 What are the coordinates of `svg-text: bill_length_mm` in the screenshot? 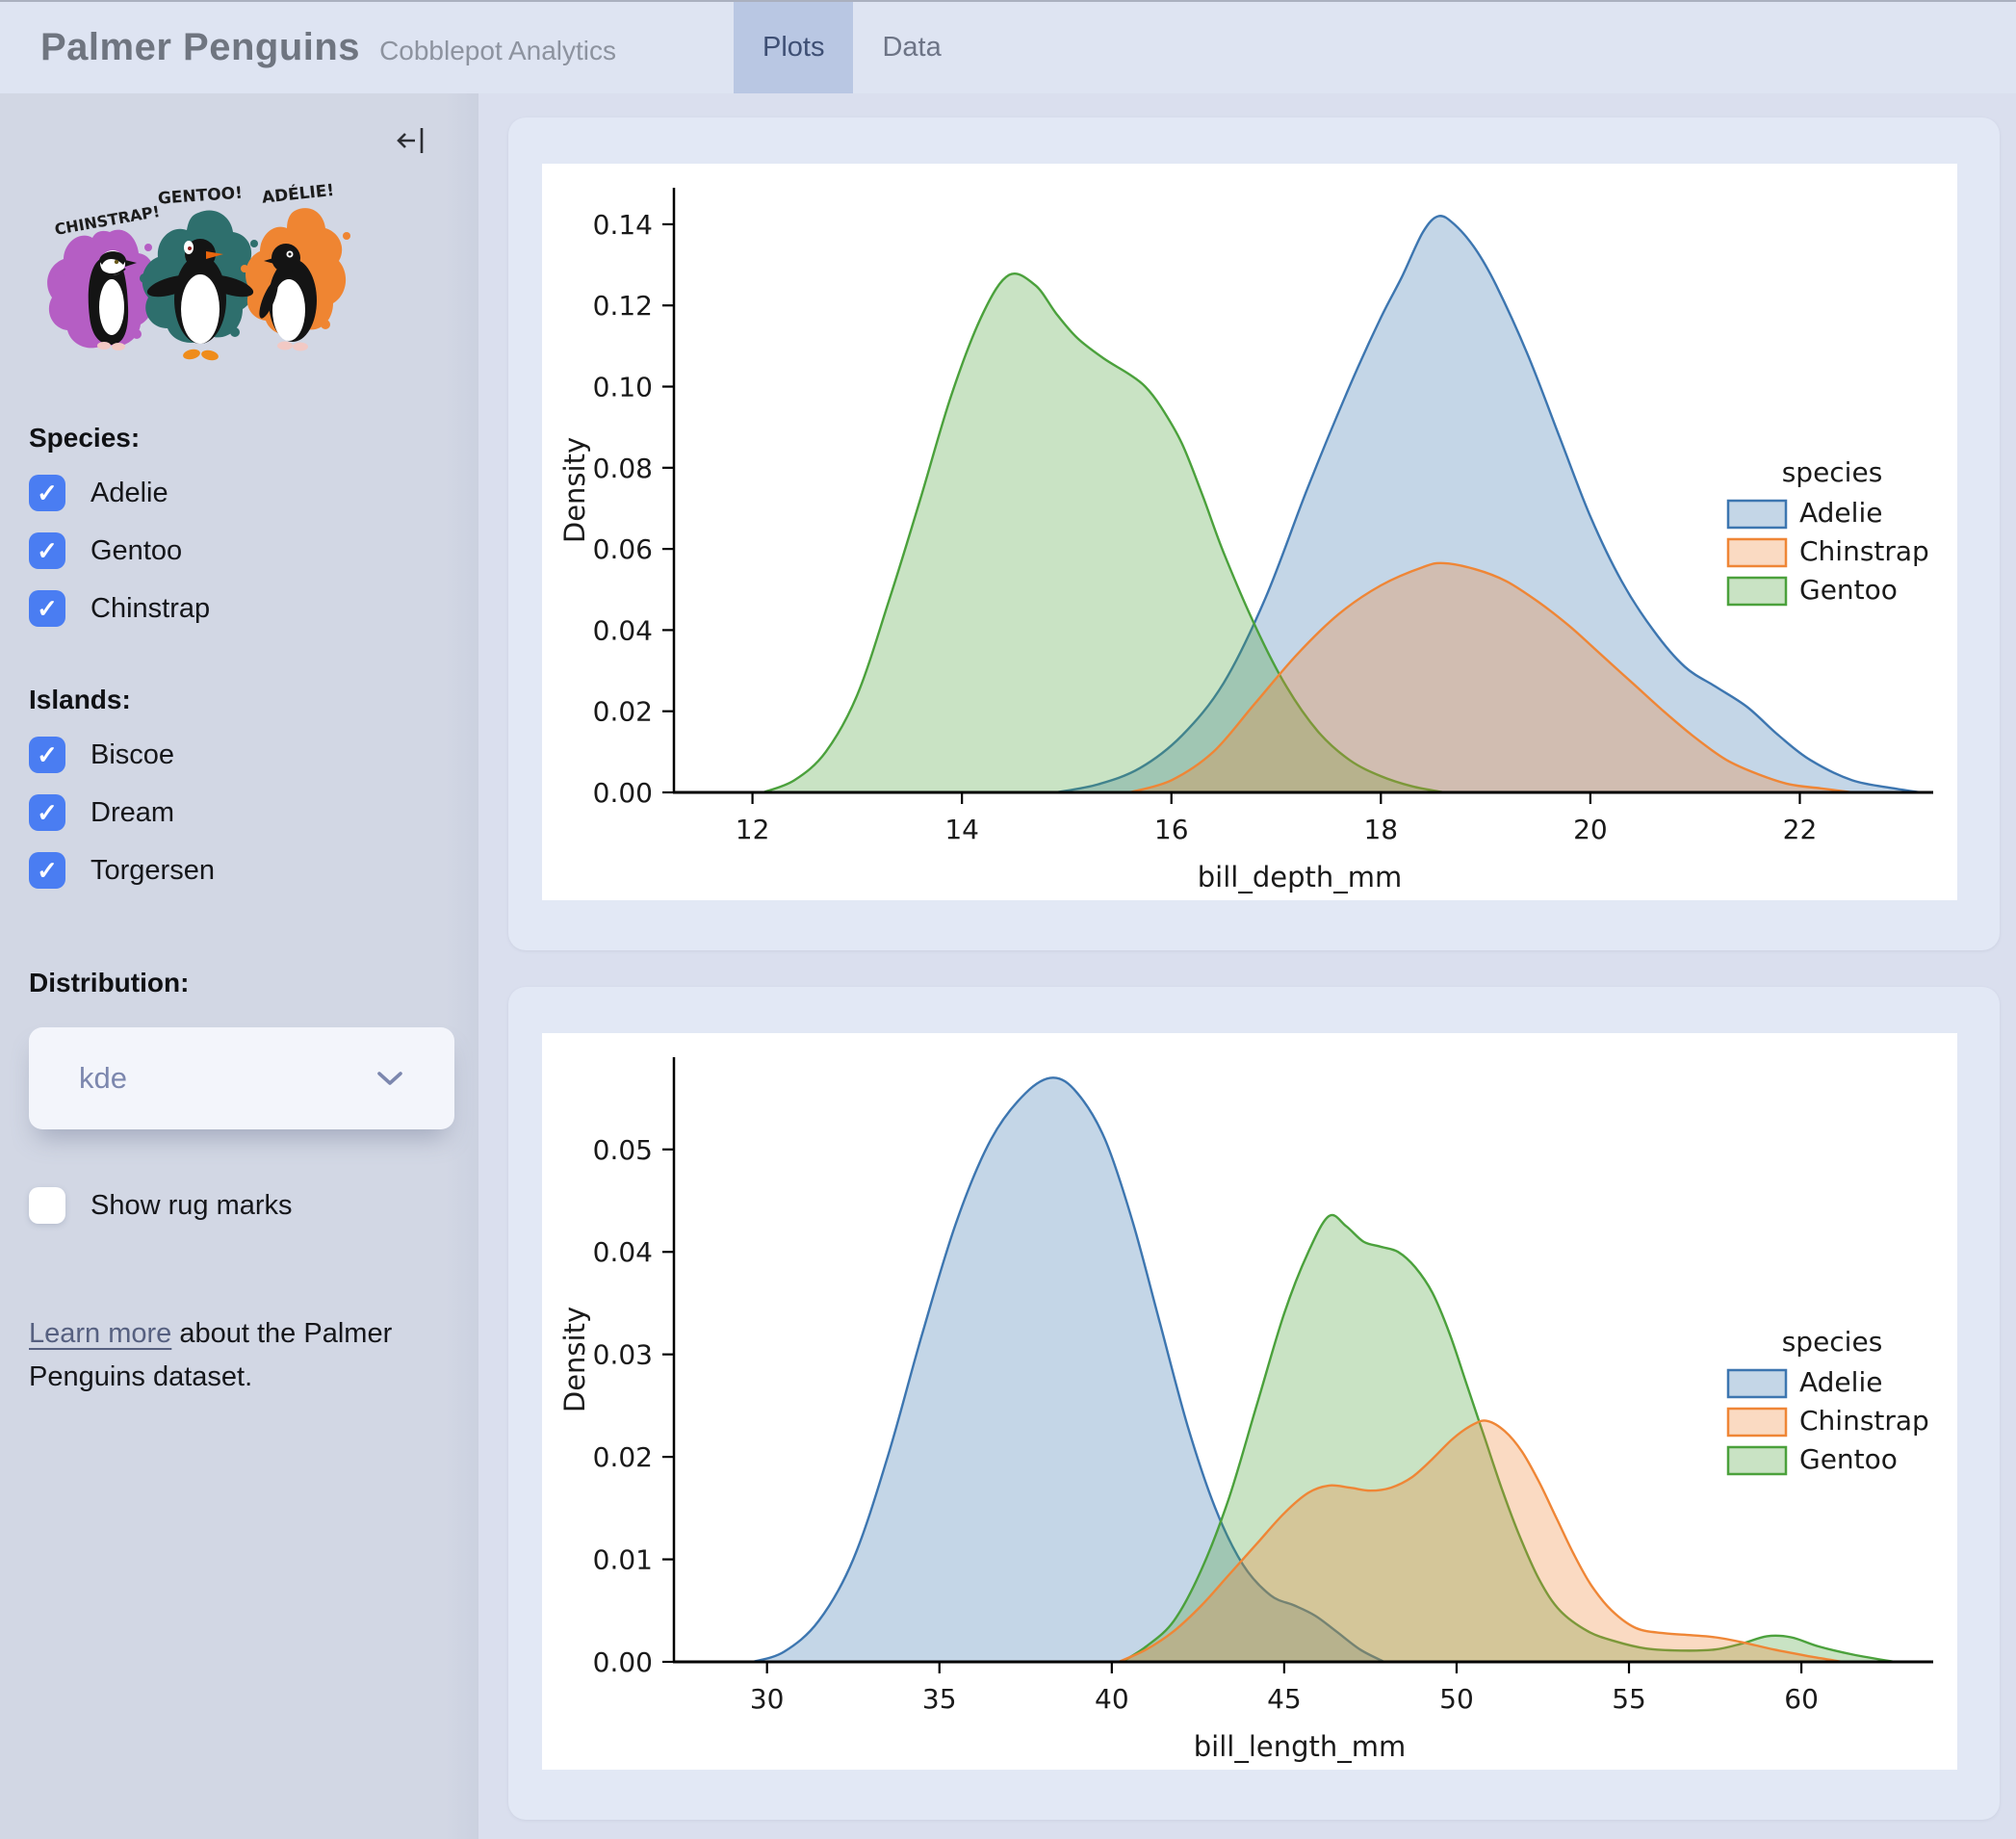 It's located at (1300, 1746).